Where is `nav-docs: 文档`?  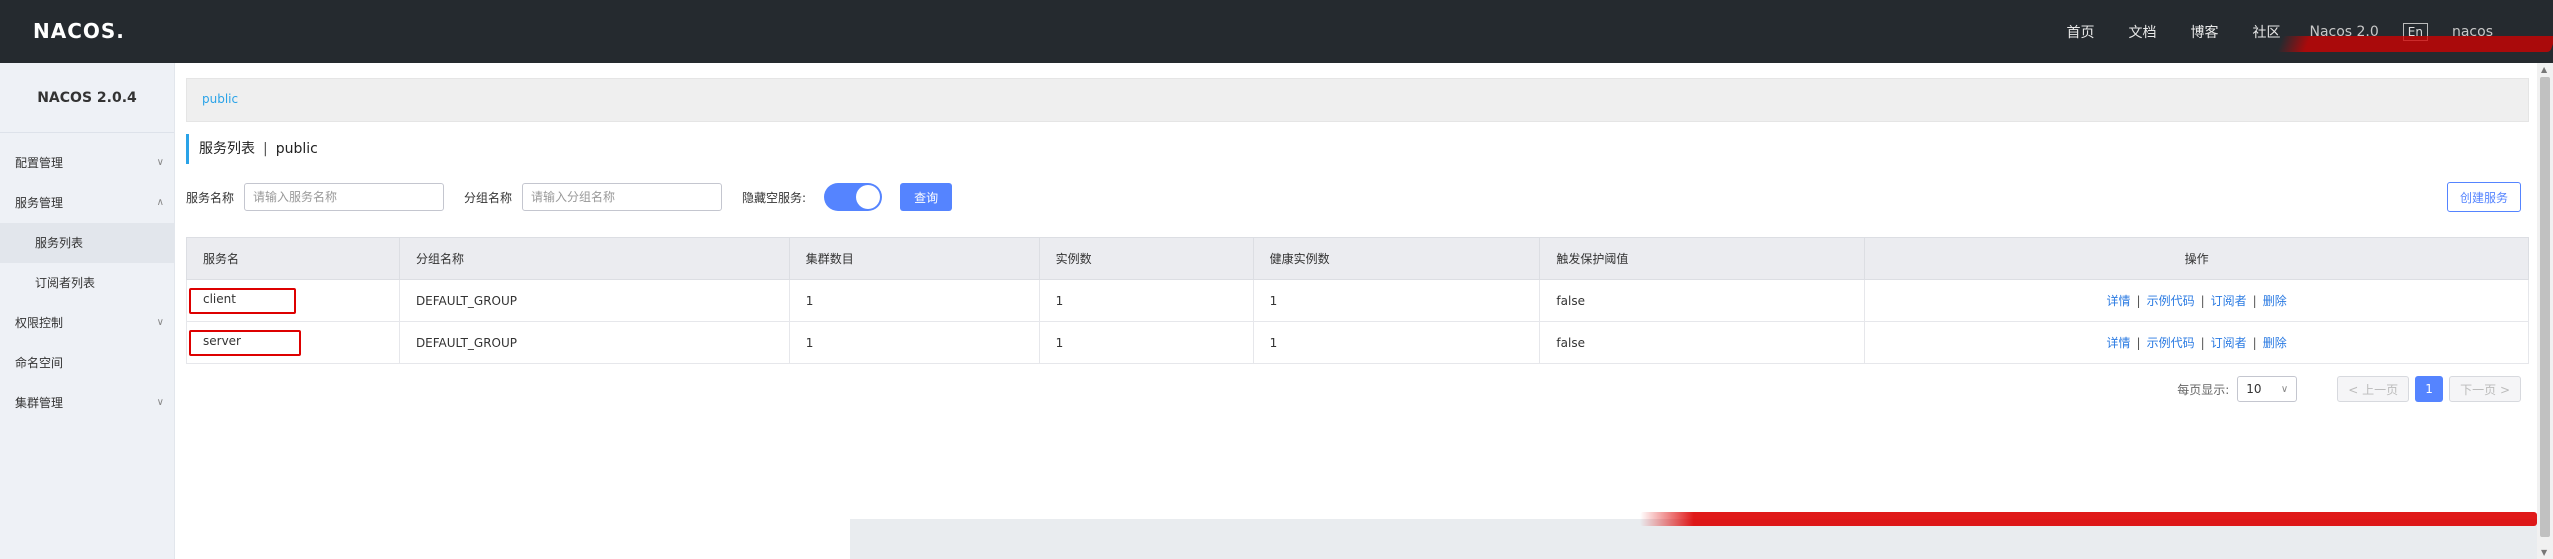 nav-docs: 文档 is located at coordinates (2142, 32).